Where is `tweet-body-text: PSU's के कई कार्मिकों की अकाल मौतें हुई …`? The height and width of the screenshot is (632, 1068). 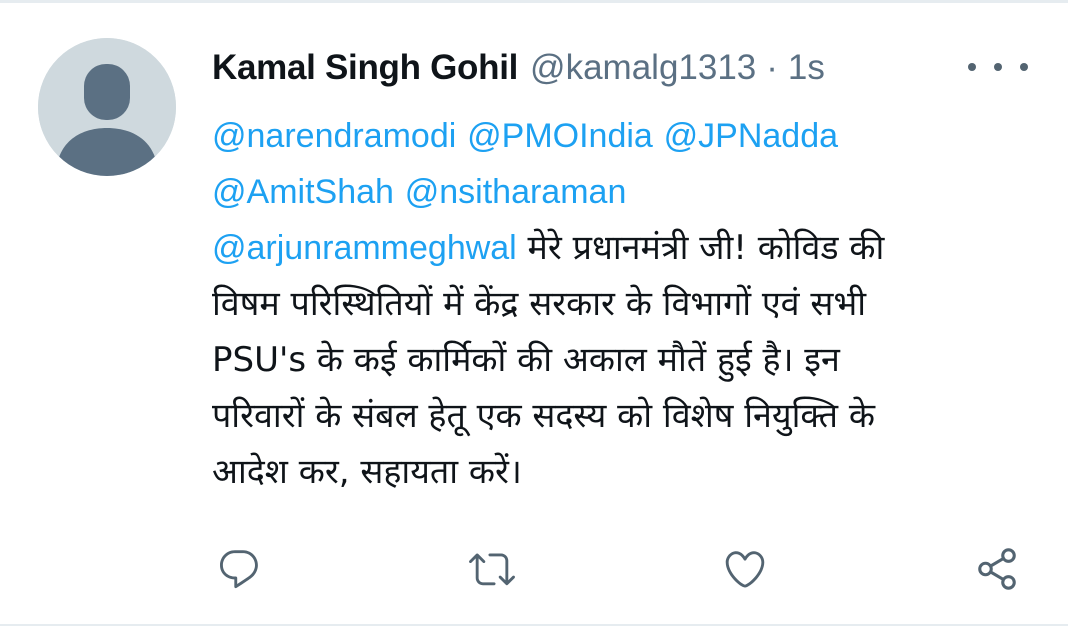 tweet-body-text: PSU's के कई कार्मिकों की अकाल मौतें हुई … is located at coordinates (526, 360).